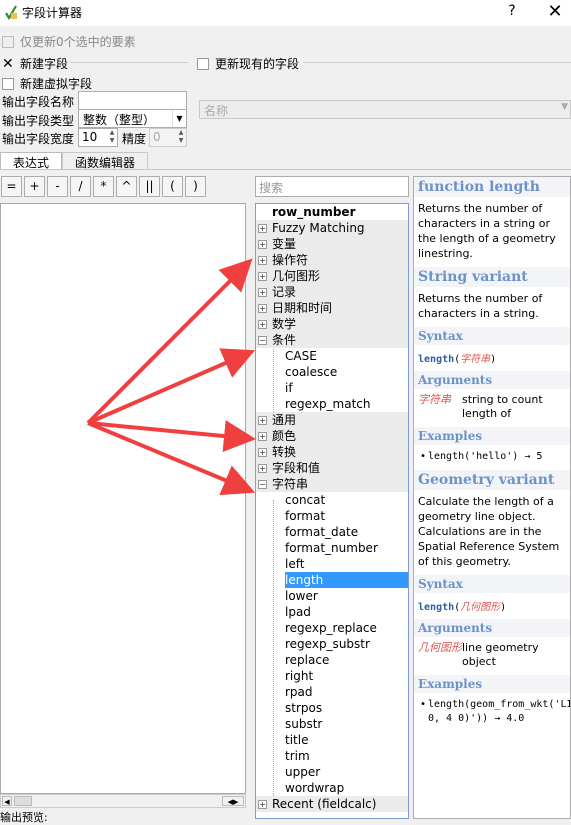 The height and width of the screenshot is (825, 571). I want to click on tree-group-math: + 数学, so click(332, 324).